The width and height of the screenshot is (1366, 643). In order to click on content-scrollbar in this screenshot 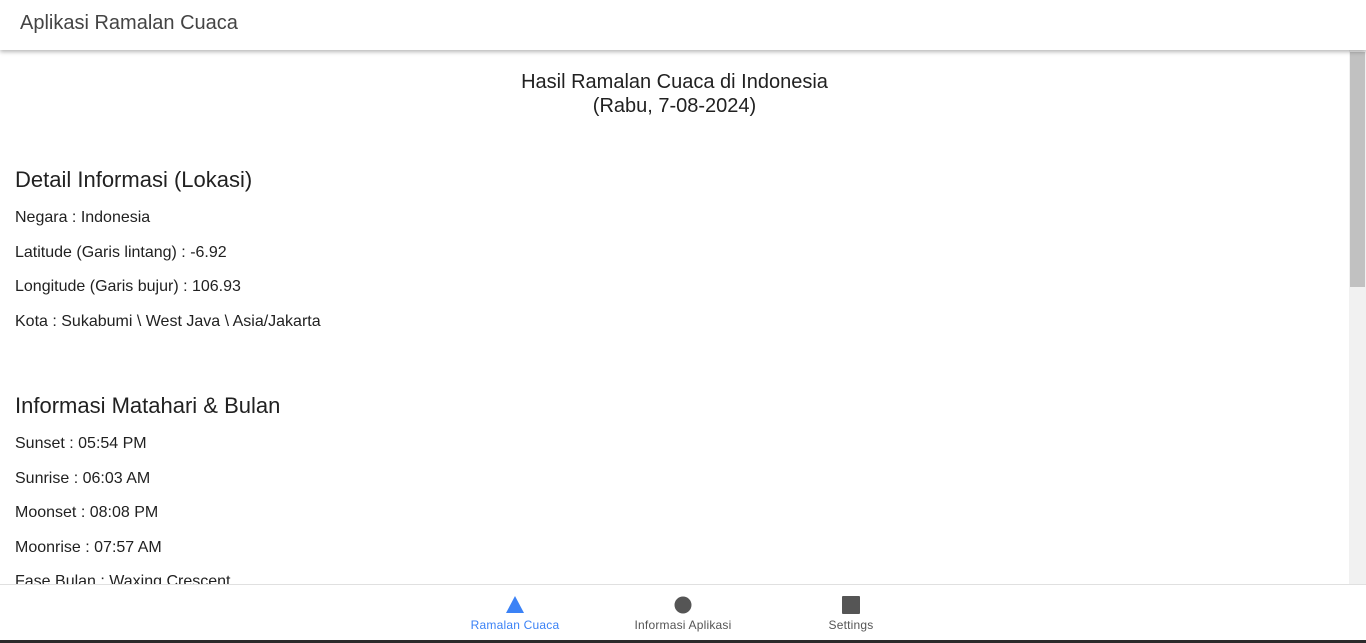, I will do `click(1357, 317)`.